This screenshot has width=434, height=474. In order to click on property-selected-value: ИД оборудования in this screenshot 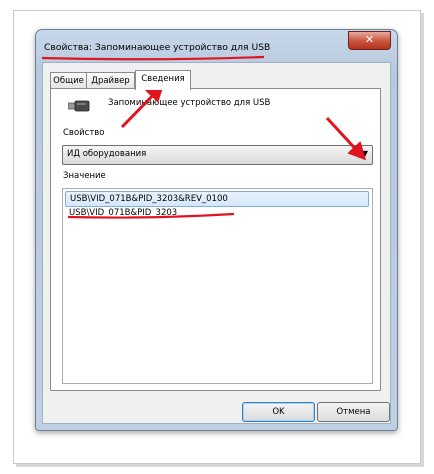, I will do `click(107, 154)`.